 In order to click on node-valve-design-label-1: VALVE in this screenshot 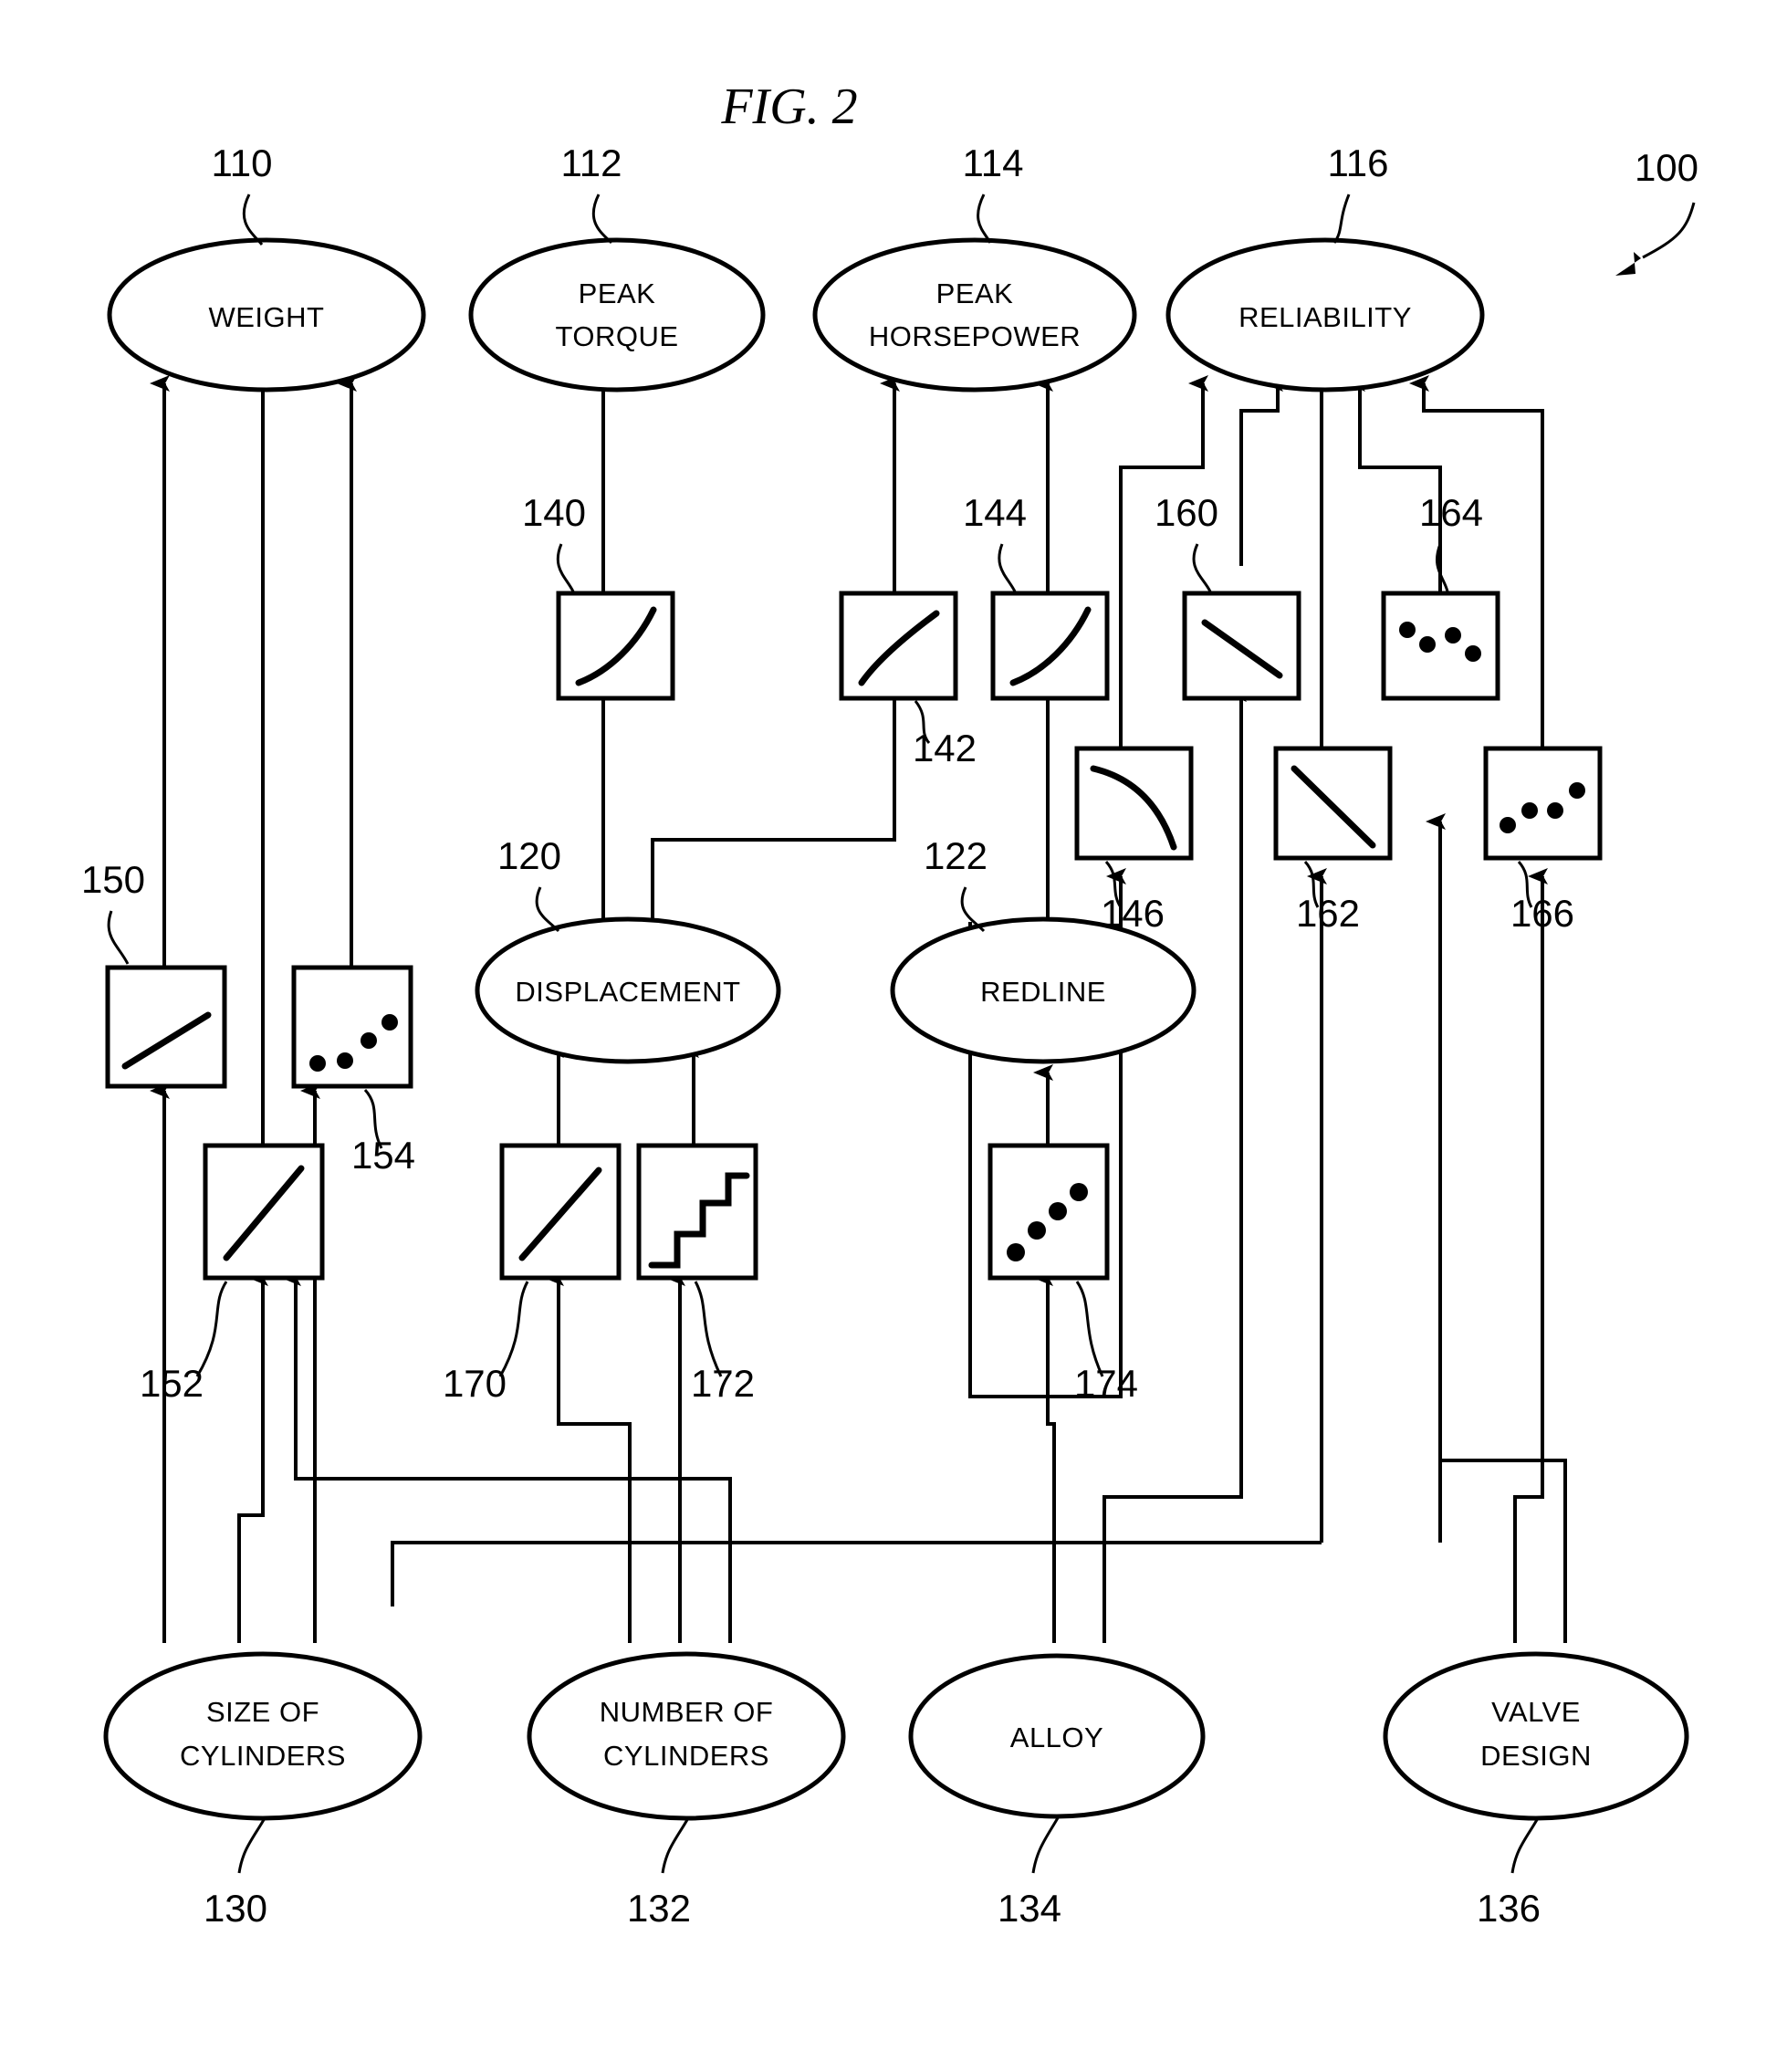, I will do `click(1536, 1712)`.